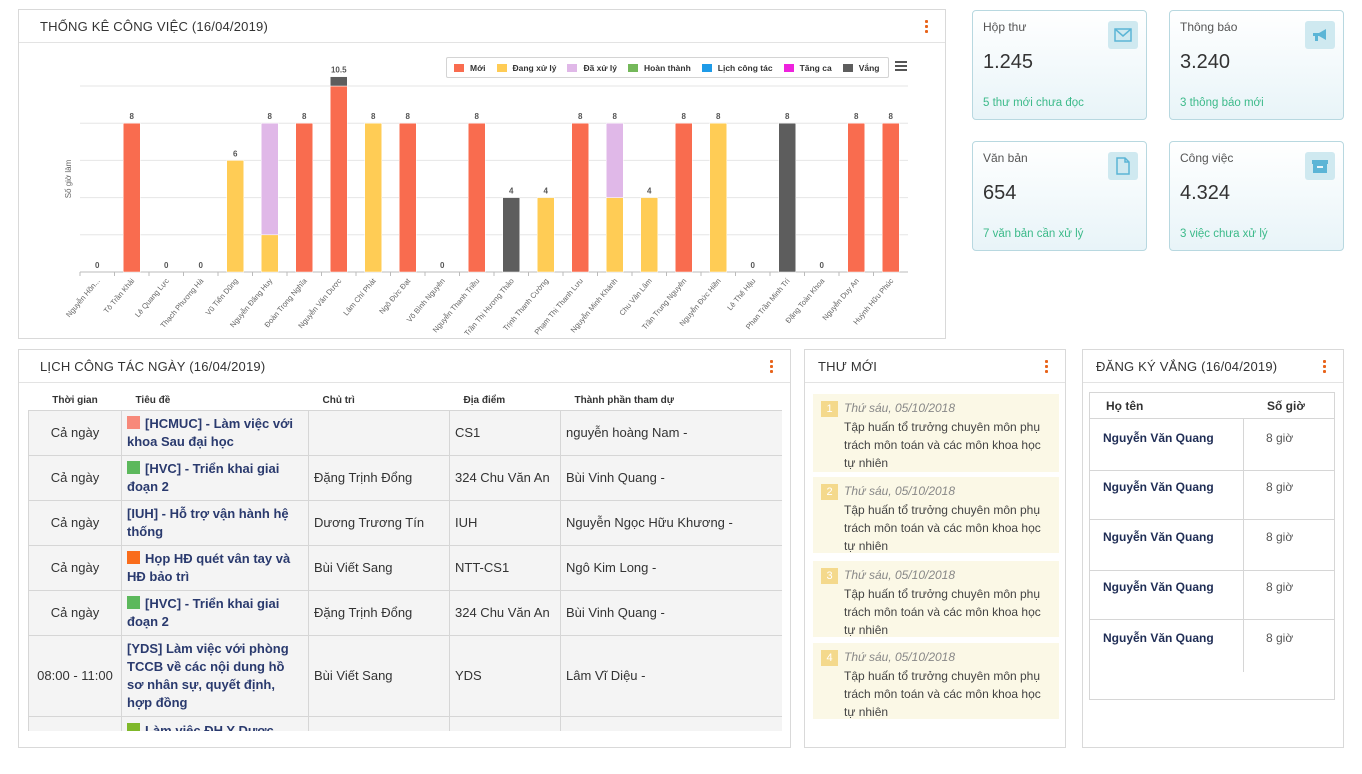 This screenshot has width=1362, height=774. Describe the element at coordinates (737, 68) in the screenshot. I see `legend-item: Lịch công tác` at that location.